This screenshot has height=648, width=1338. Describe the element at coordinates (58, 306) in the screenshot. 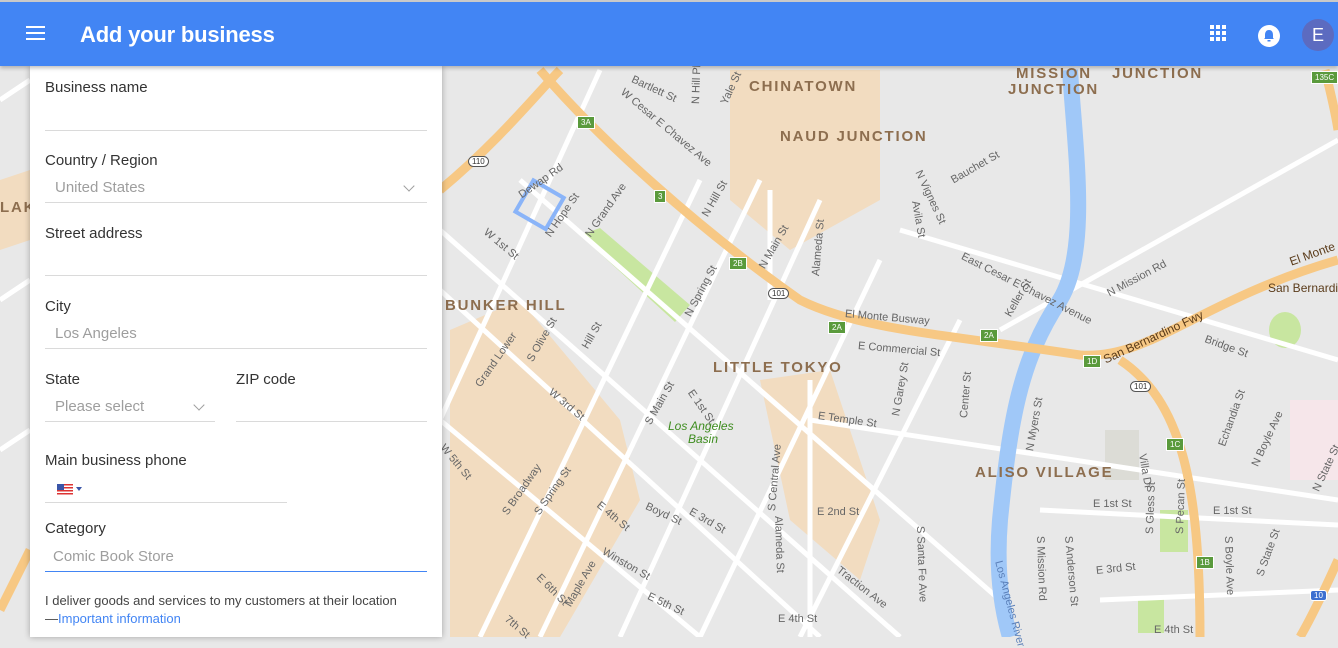

I see `city-label: City` at that location.